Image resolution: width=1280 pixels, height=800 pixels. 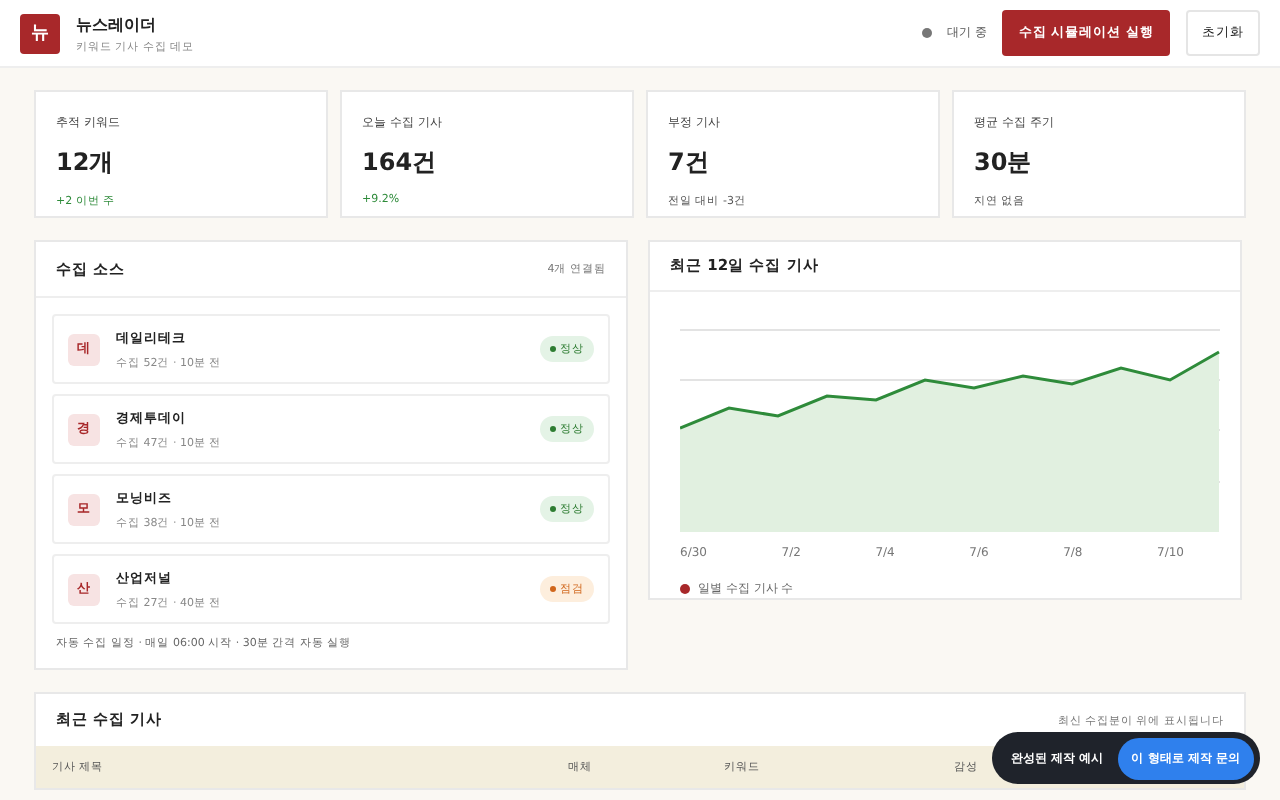 I want to click on logo: 뉴, so click(x=40, y=33).